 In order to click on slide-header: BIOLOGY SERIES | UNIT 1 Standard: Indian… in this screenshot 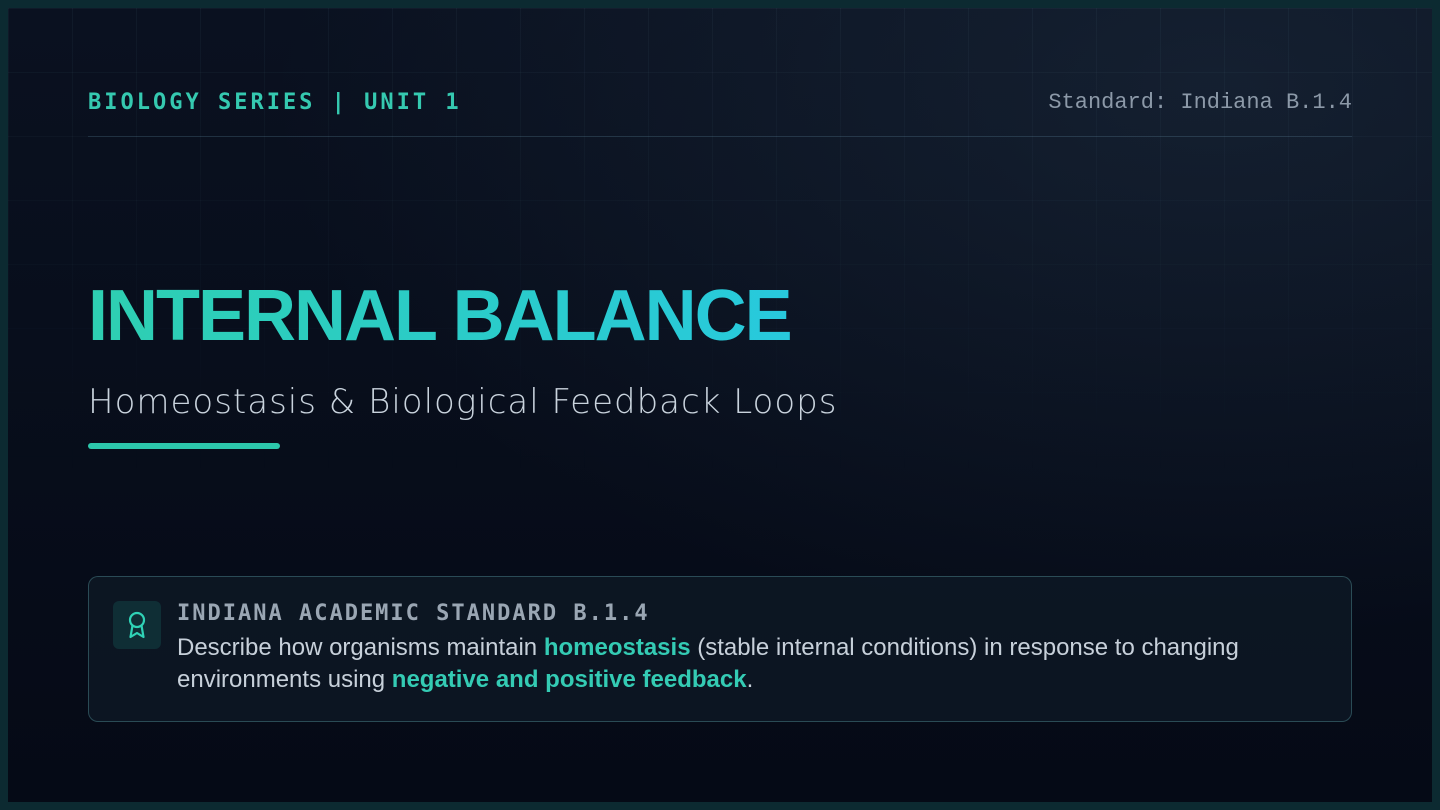, I will do `click(720, 112)`.